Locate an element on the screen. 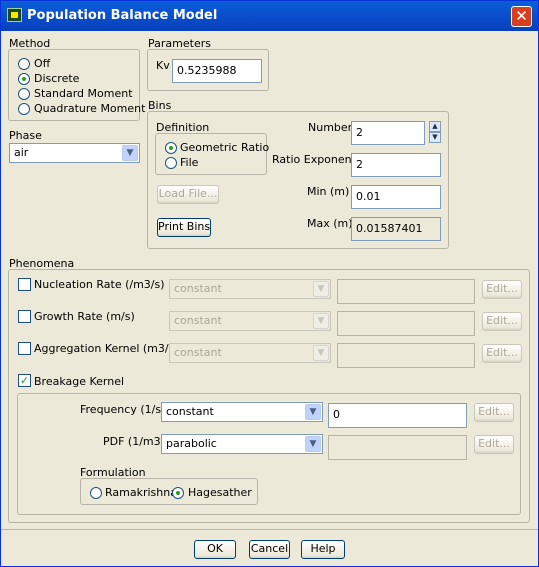 The width and height of the screenshot is (539, 567). growth-value-input is located at coordinates (406, 323).